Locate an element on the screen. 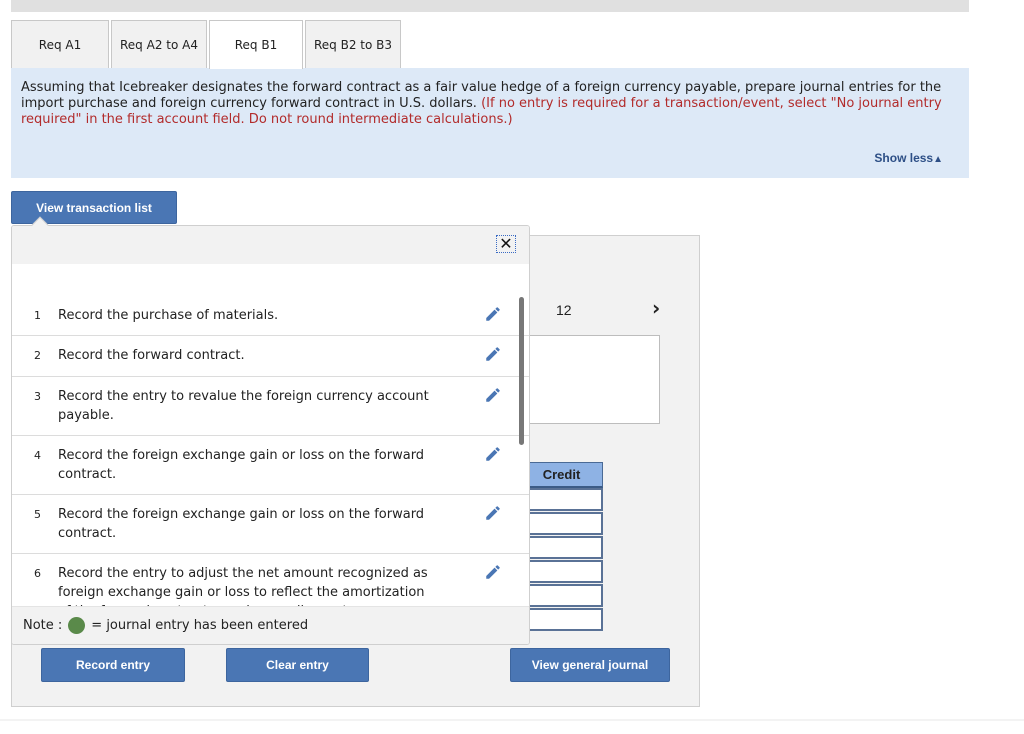  tab-req-b1: Req B1 is located at coordinates (256, 44).